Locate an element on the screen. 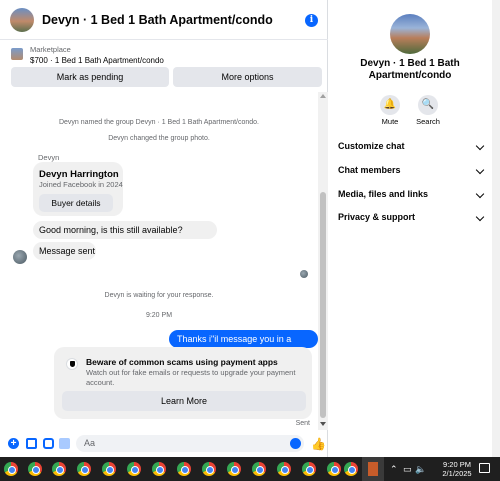 The image size is (500, 481). composer: + Aa 👍 is located at coordinates (164, 443).